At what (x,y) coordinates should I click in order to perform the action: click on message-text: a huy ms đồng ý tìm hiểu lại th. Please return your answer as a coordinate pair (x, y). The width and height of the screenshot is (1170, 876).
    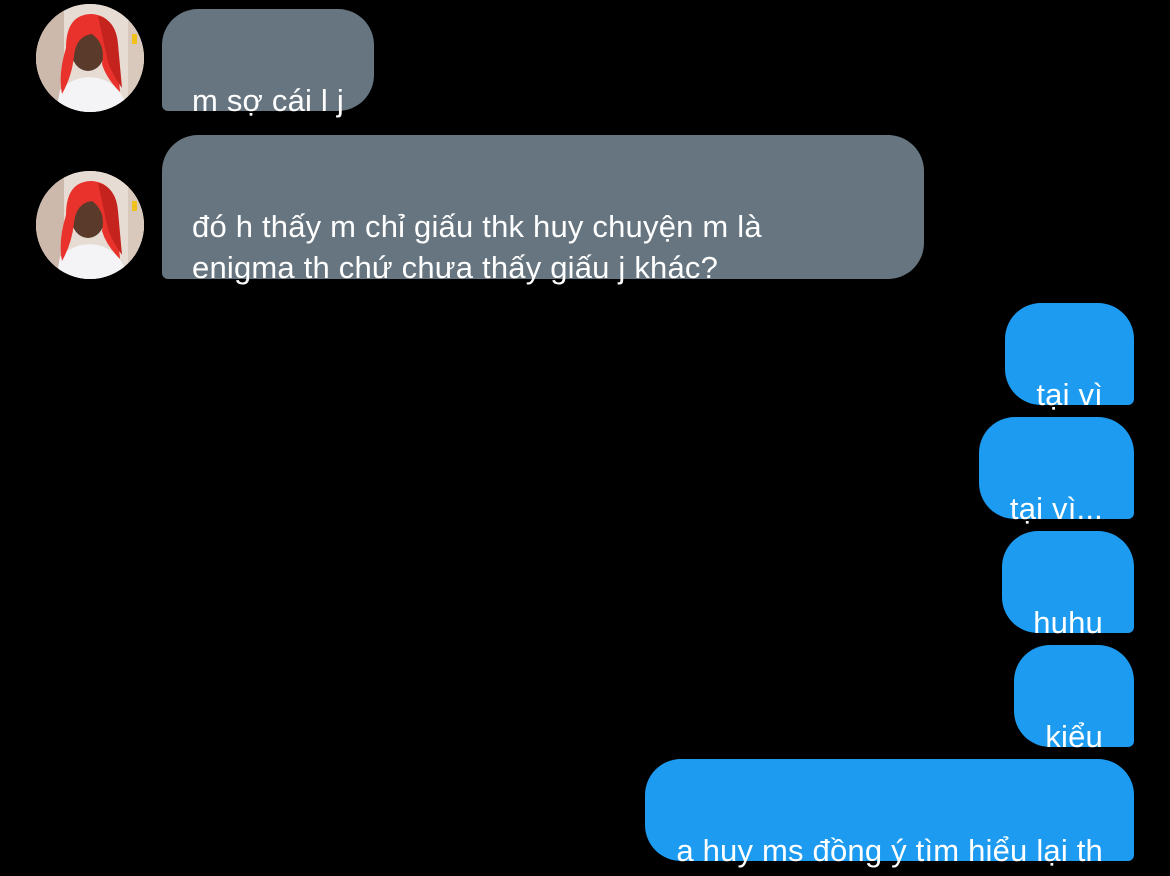
    Looking at the image, I should click on (889, 850).